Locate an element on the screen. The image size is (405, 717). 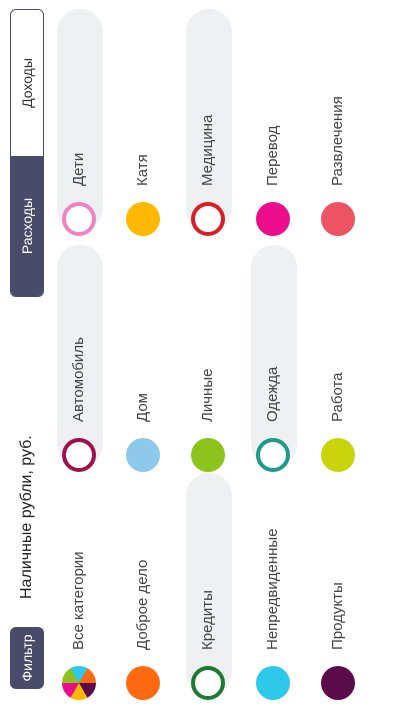
category-item-work: Работа is located at coordinates (338, 372).